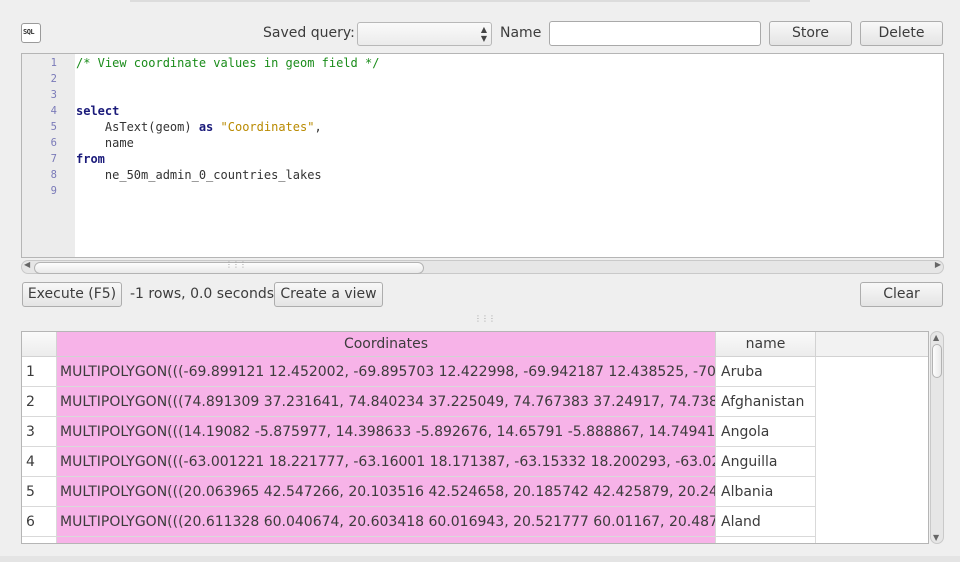  What do you see at coordinates (937, 437) in the screenshot?
I see `results-vertical-scrollbar: ▲ ▼` at bounding box center [937, 437].